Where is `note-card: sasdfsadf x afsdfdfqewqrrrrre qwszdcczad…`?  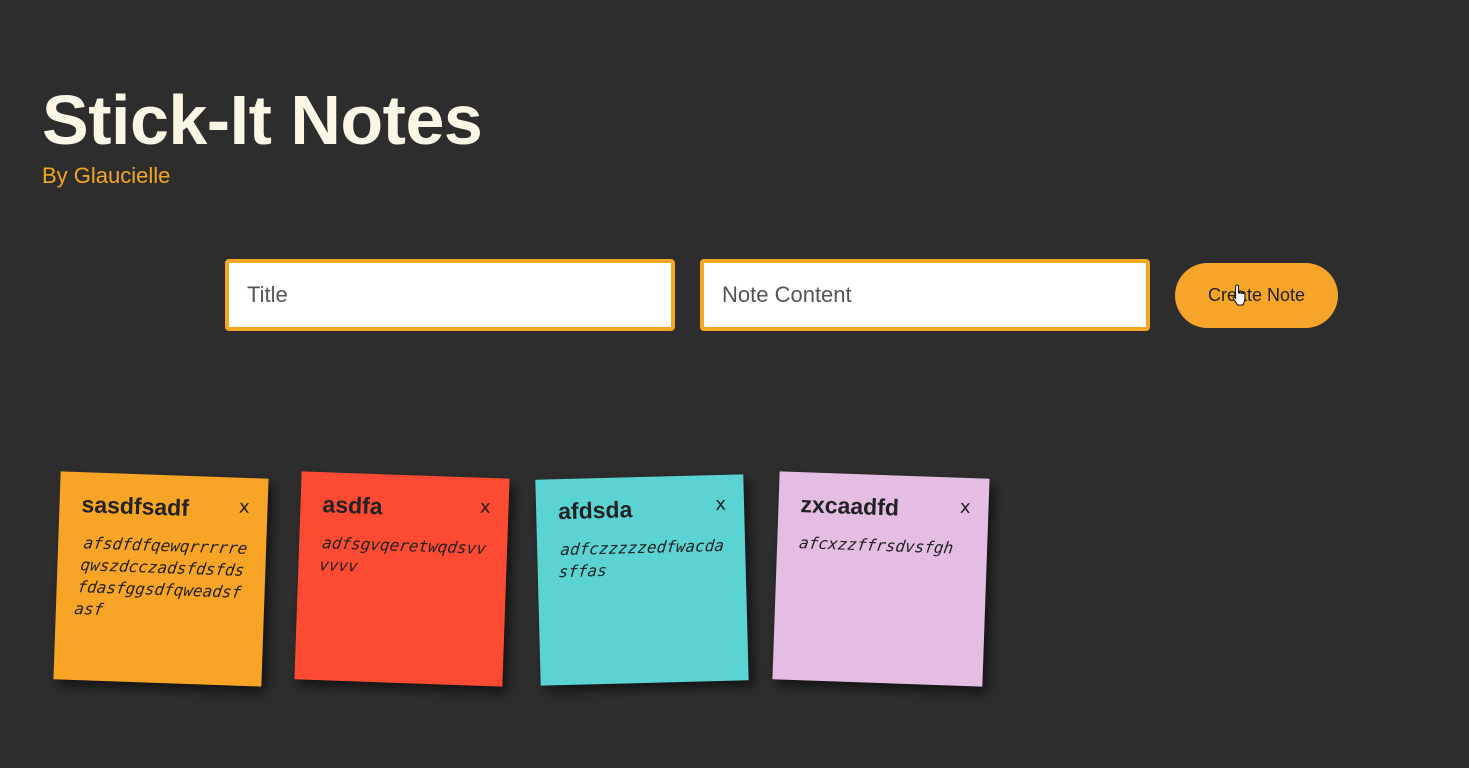
note-card: sasdfsadf x afsdfdfqewqrrrrre qwszdcczad… is located at coordinates (161, 579).